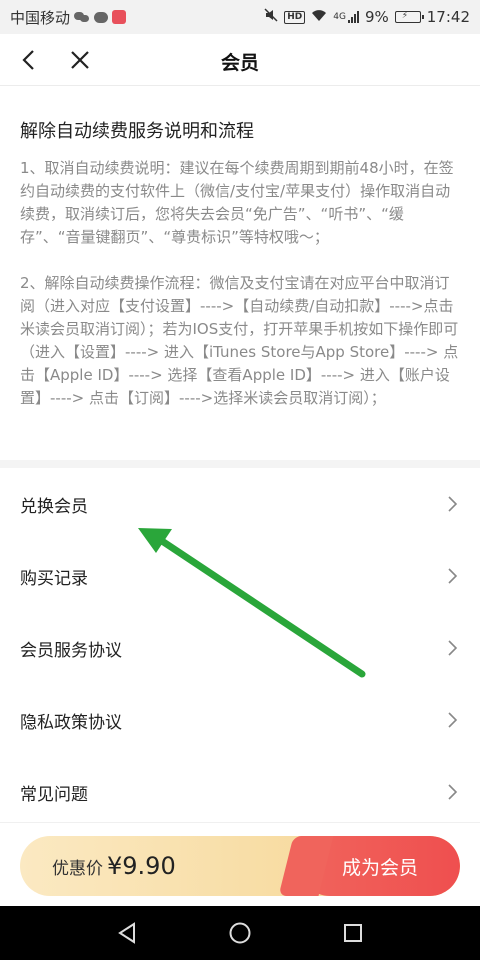 This screenshot has width=480, height=960. I want to click on nav-home-button, so click(240, 933).